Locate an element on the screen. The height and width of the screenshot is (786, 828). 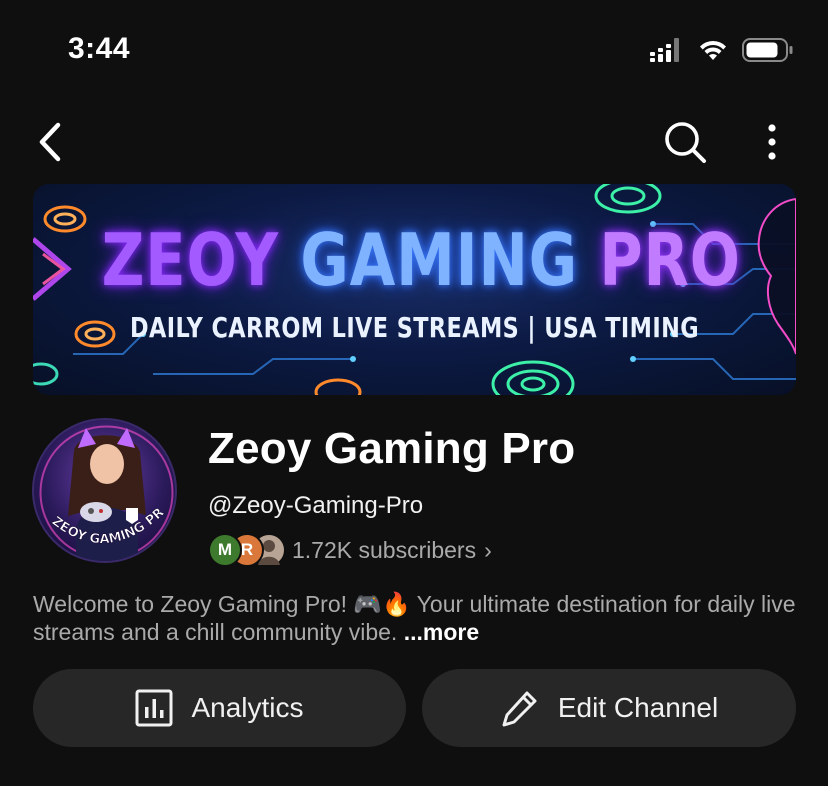
battery-icon is located at coordinates (767, 50).